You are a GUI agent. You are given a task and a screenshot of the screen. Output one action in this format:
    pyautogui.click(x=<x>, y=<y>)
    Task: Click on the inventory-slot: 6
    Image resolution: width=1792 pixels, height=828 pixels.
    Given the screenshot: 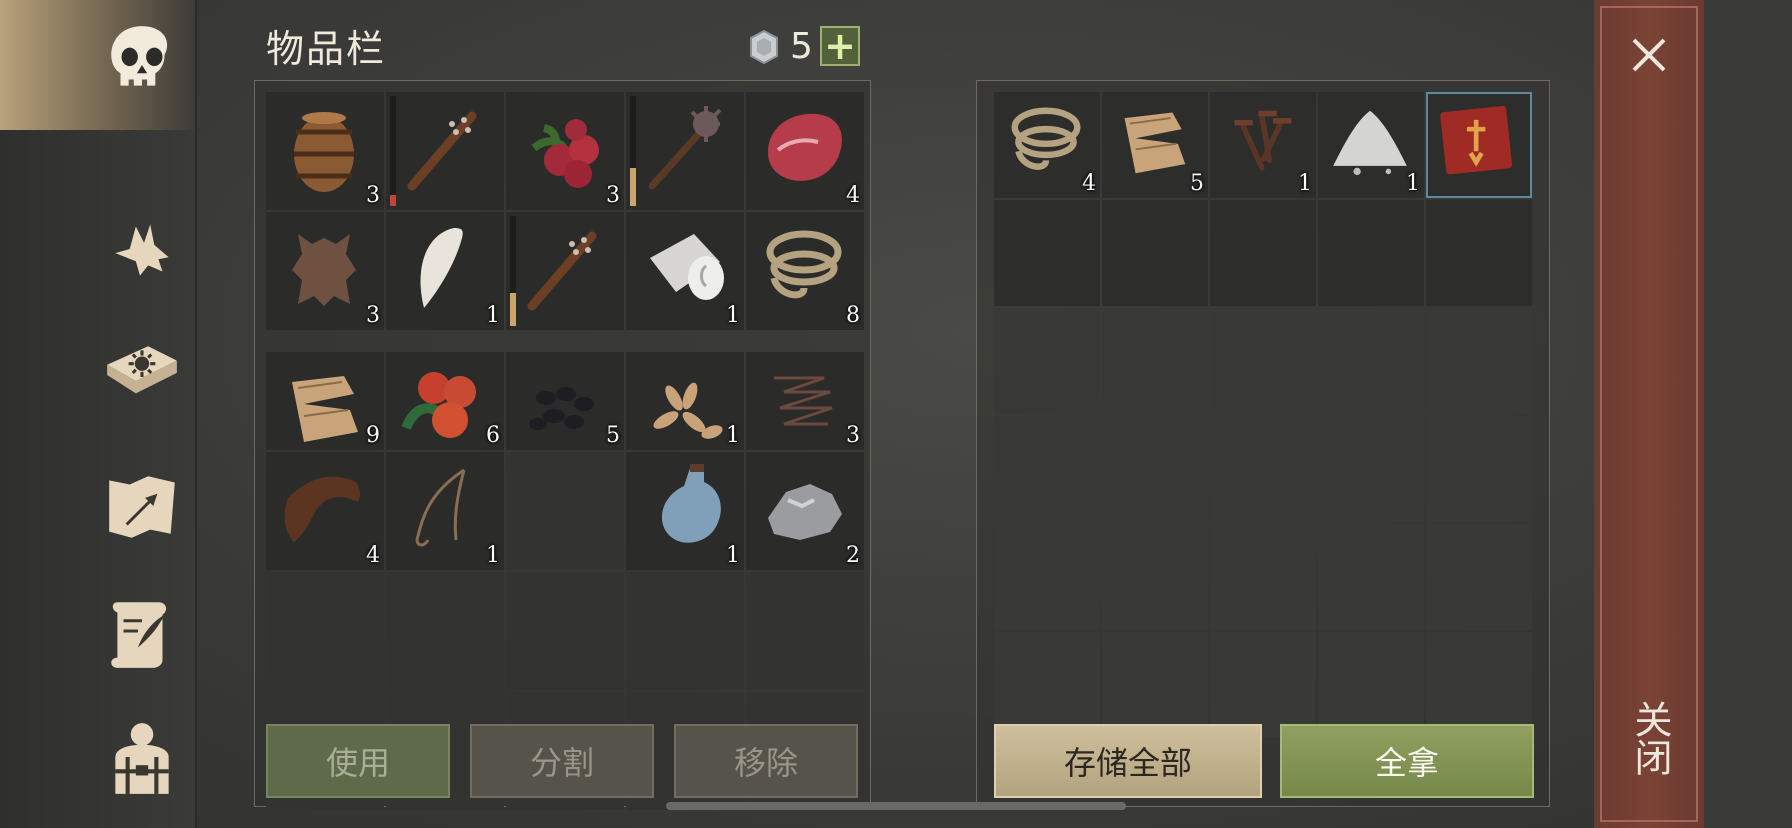 What is the action you would take?
    pyautogui.click(x=445, y=401)
    